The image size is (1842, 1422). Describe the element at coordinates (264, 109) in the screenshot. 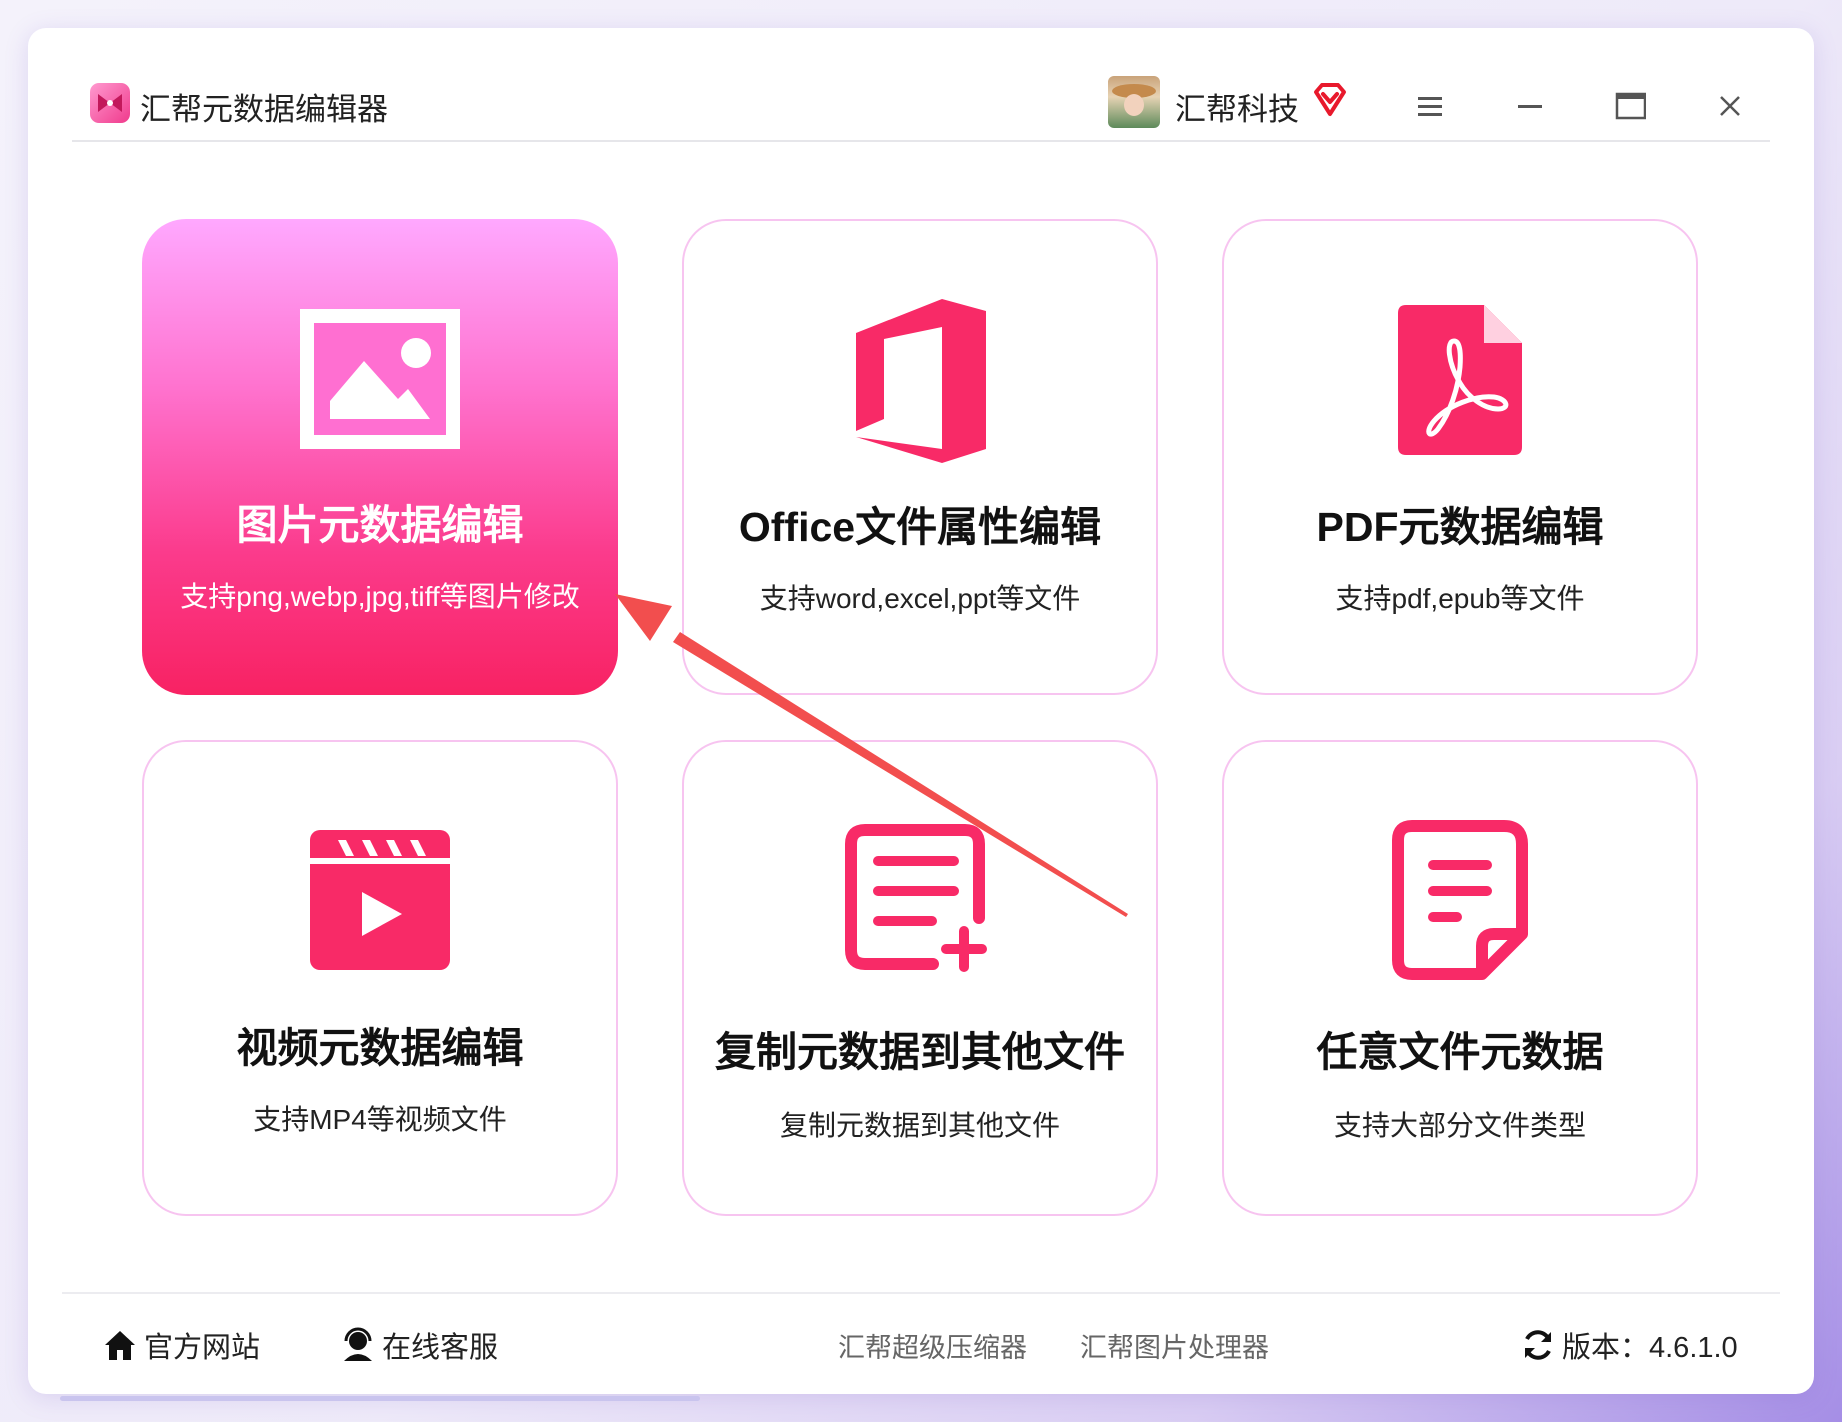

I see `app-title: 汇帮元数据编辑器` at that location.